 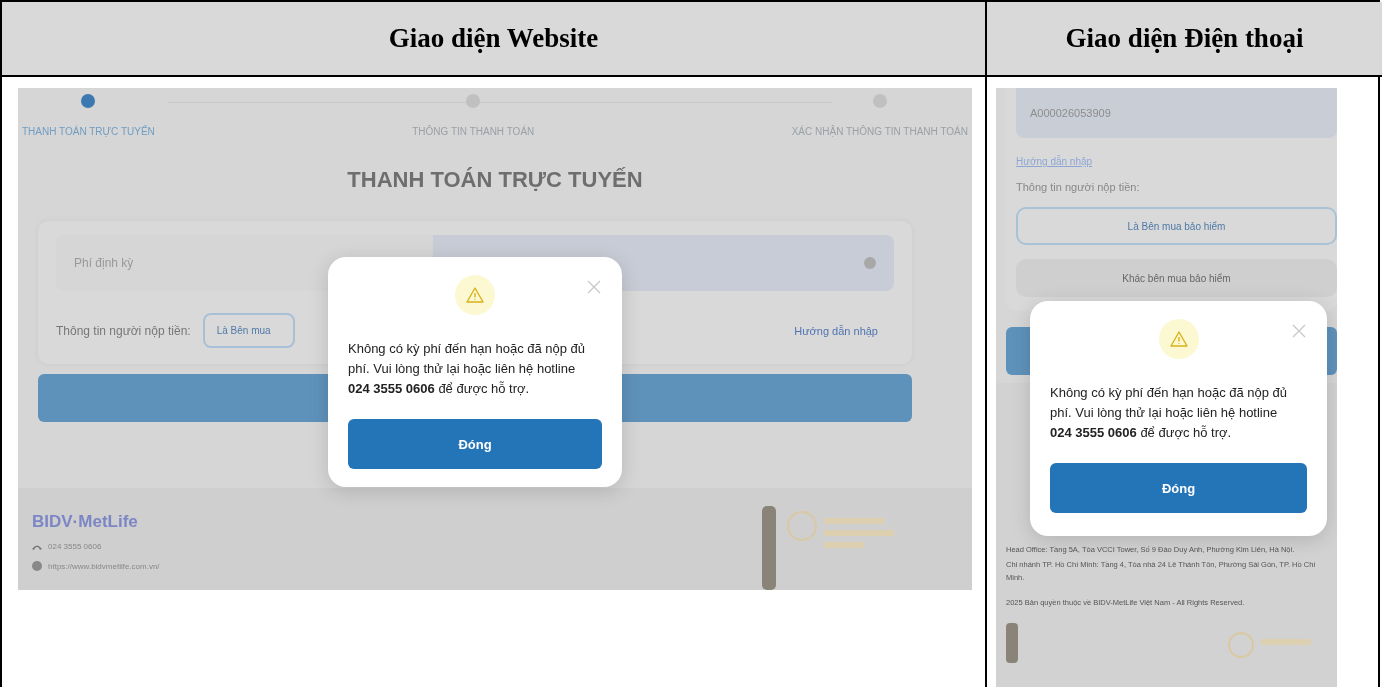 What do you see at coordinates (75, 546) in the screenshot?
I see `footer-phone: 024 3555 0606` at bounding box center [75, 546].